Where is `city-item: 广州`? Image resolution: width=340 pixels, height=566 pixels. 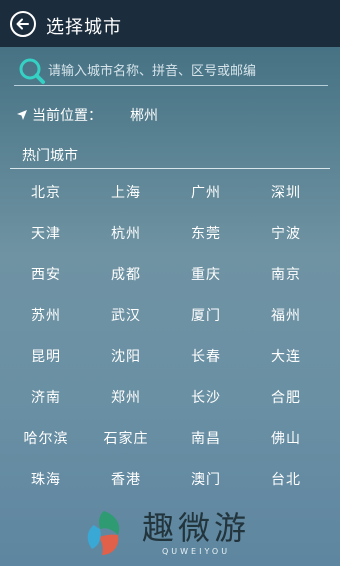
city-item: 广州 is located at coordinates (206, 191).